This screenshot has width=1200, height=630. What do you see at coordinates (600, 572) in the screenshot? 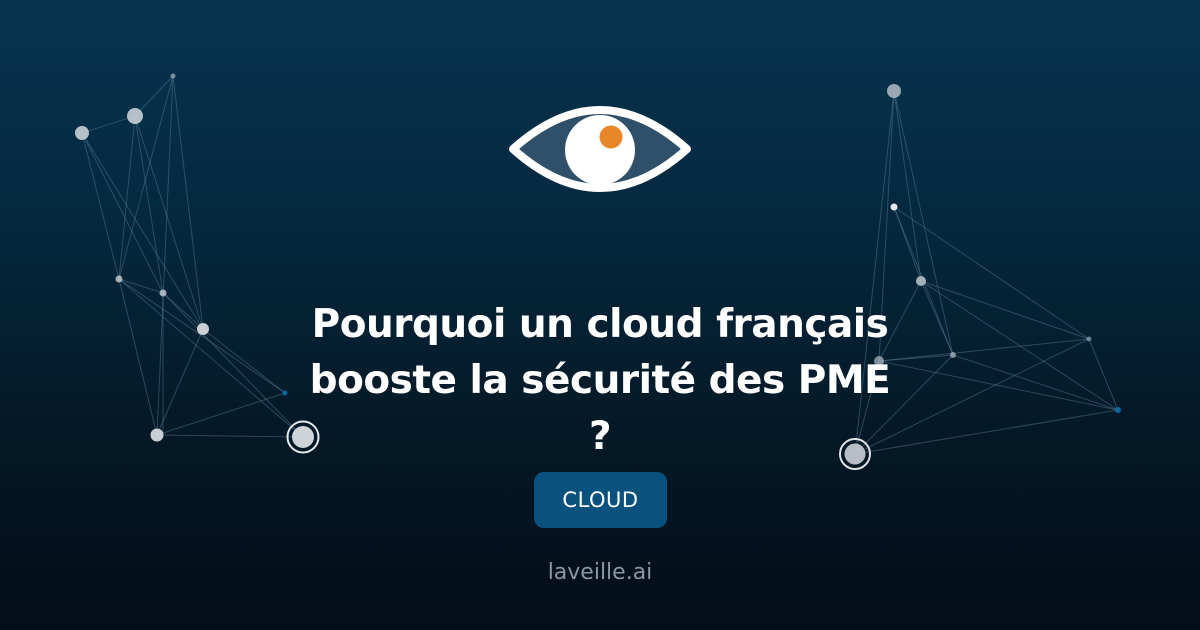
I see `site-name: laveille.ai` at bounding box center [600, 572].